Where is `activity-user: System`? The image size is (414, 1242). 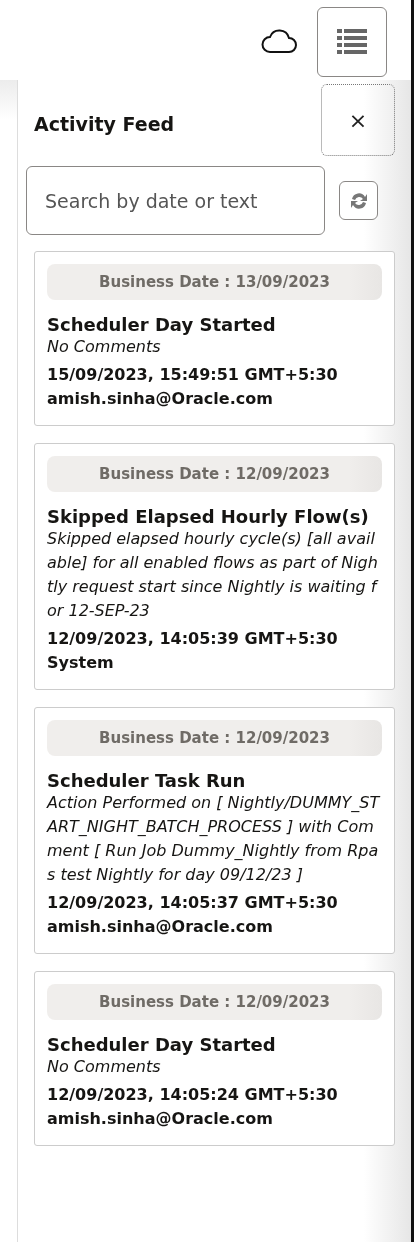
activity-user: System is located at coordinates (81, 663).